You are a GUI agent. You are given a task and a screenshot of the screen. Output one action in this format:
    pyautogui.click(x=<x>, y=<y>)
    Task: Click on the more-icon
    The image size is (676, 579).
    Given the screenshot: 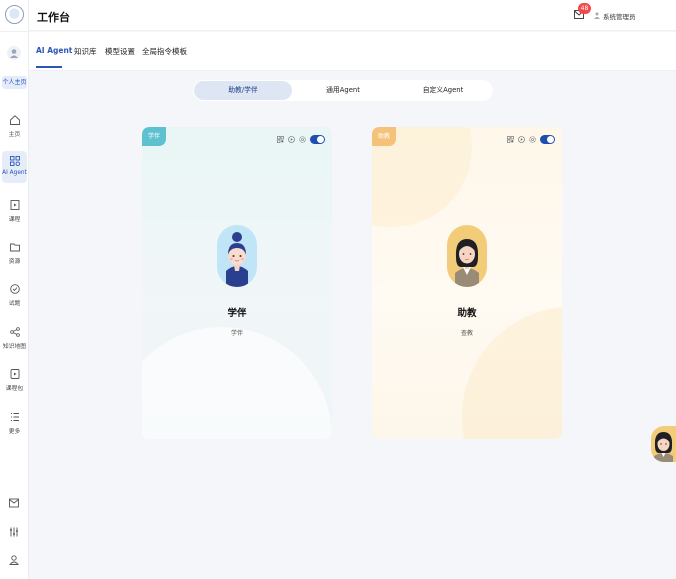 What is the action you would take?
    pyautogui.click(x=14, y=417)
    